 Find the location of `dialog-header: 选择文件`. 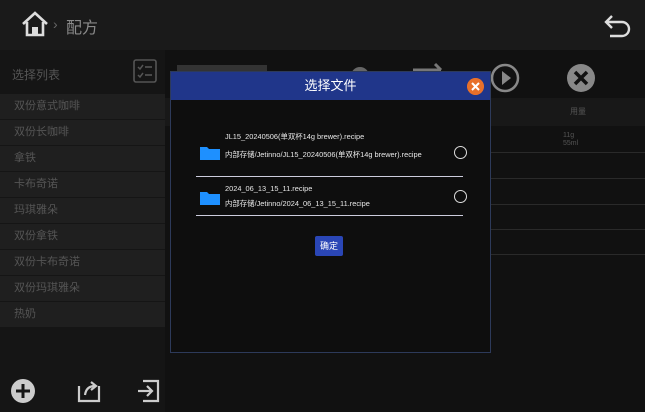

dialog-header: 选择文件 is located at coordinates (330, 86).